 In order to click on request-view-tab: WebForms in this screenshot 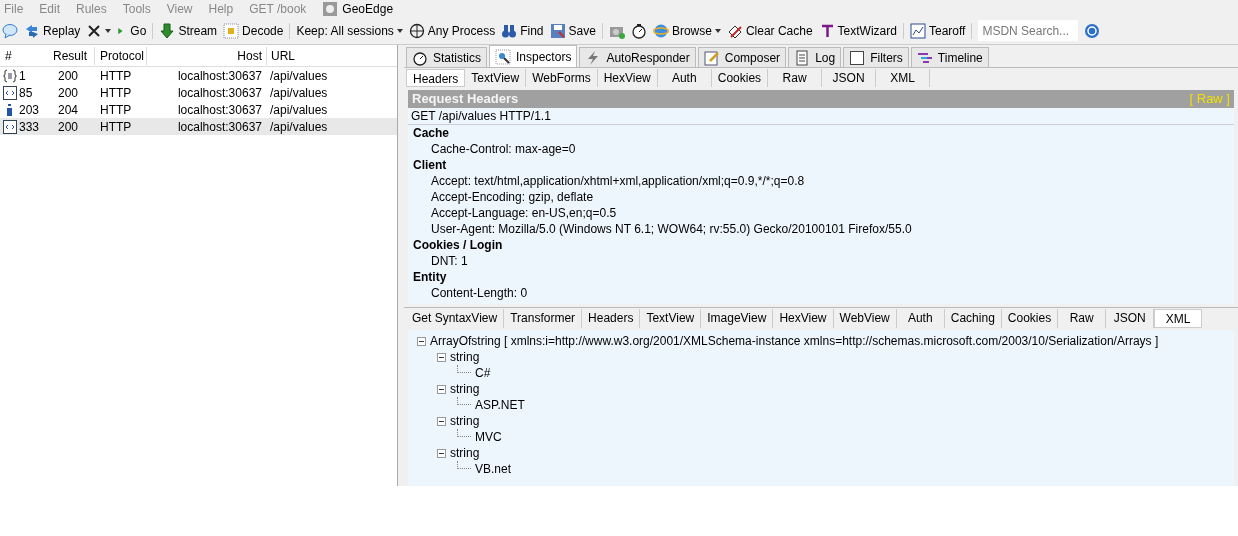, I will do `click(562, 77)`.